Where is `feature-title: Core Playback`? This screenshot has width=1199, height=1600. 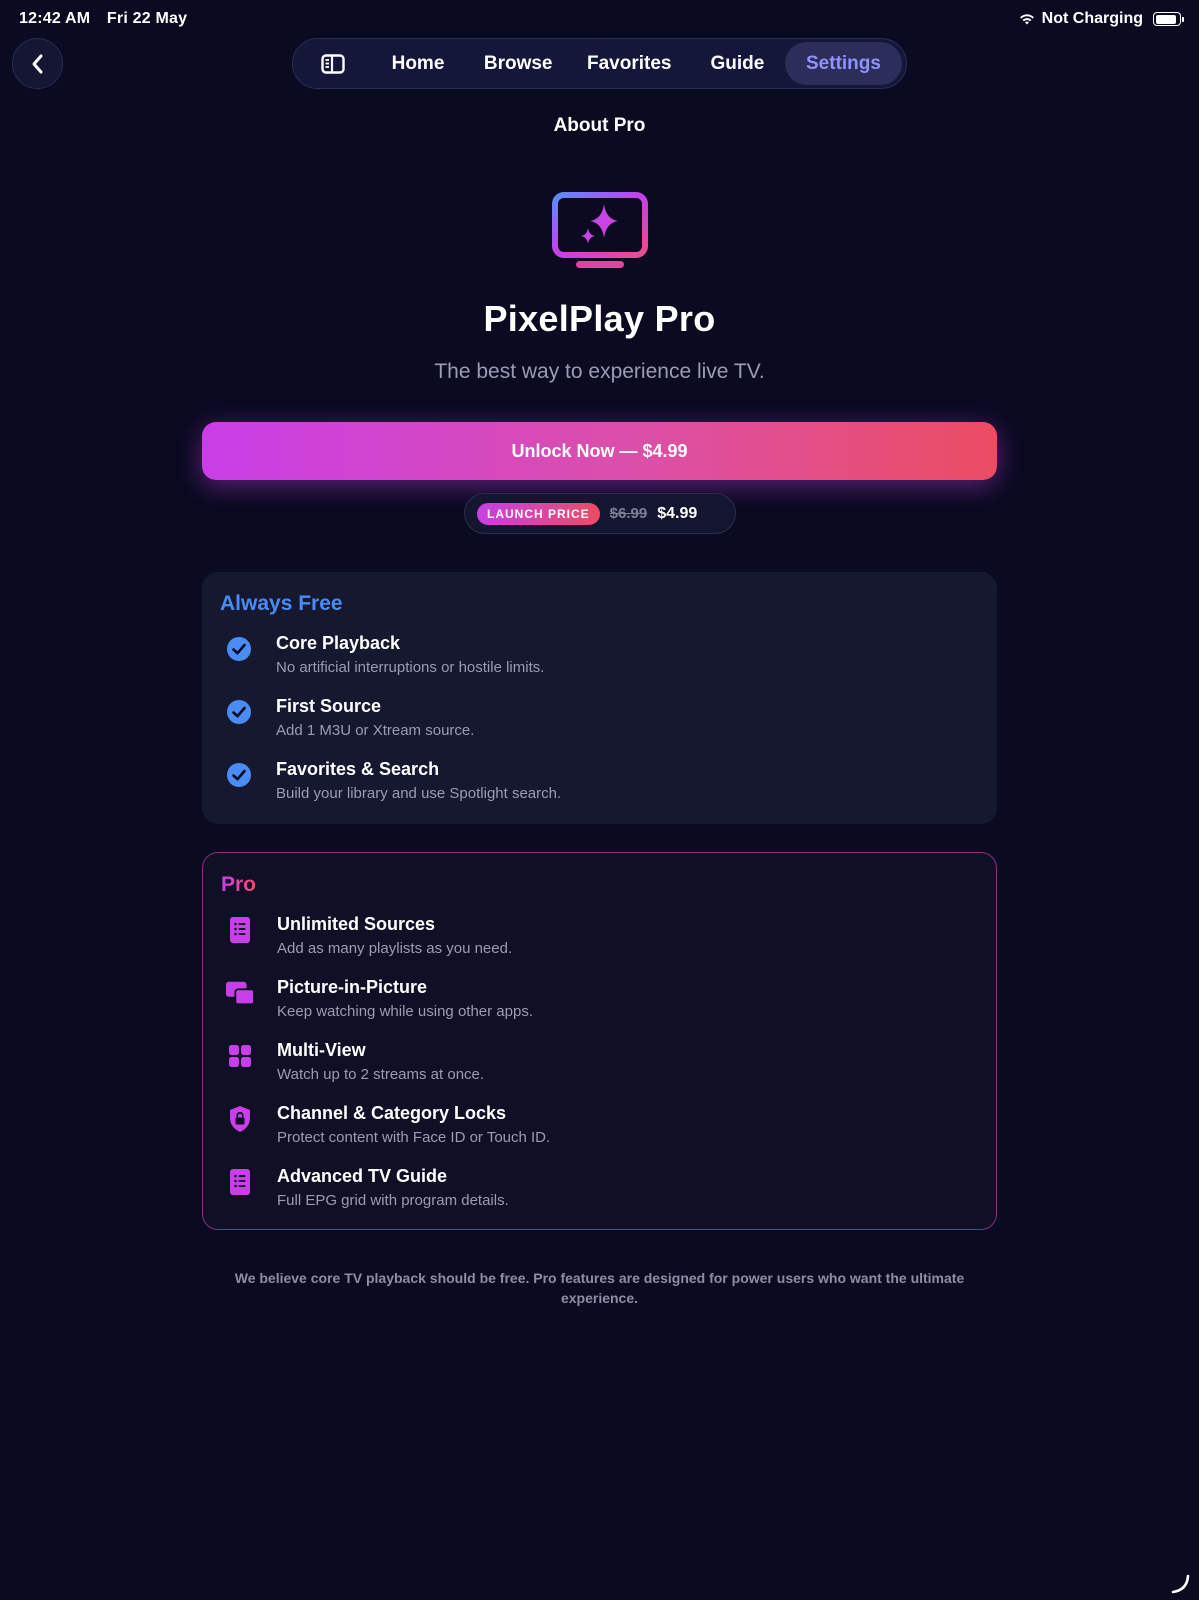
feature-title: Core Playback is located at coordinates (338, 643).